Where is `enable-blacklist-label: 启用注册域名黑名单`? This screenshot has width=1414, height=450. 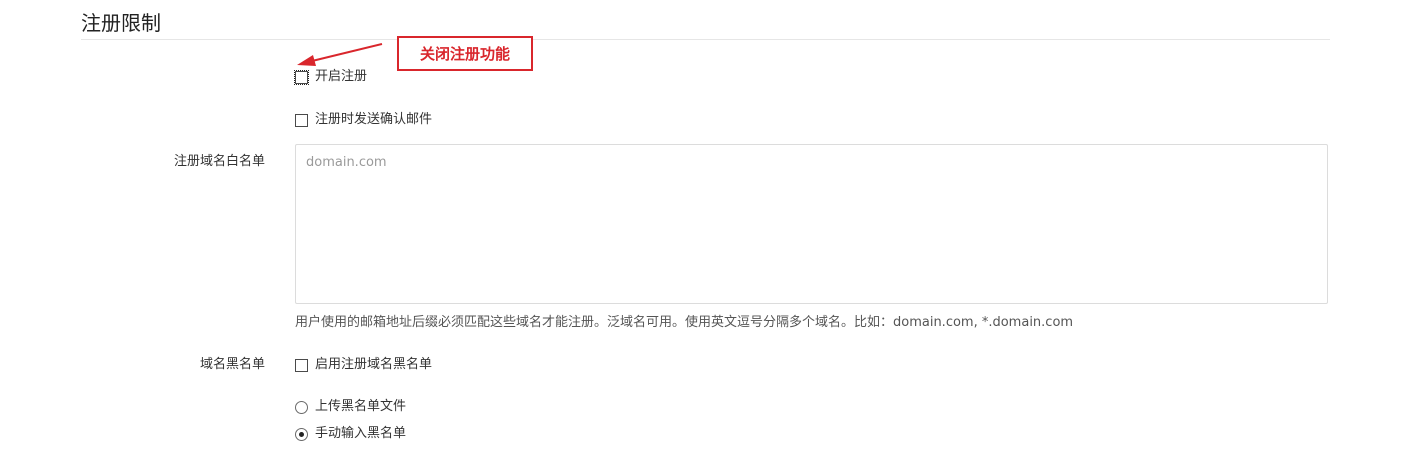 enable-blacklist-label: 启用注册域名黑名单 is located at coordinates (374, 364).